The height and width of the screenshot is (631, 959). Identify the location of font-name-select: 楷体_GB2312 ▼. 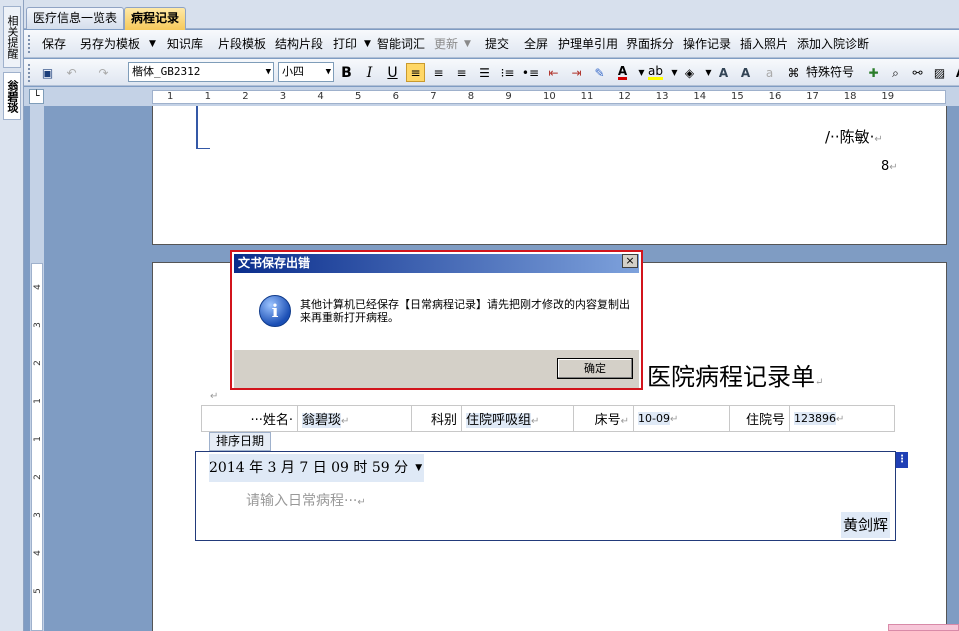
(201, 72).